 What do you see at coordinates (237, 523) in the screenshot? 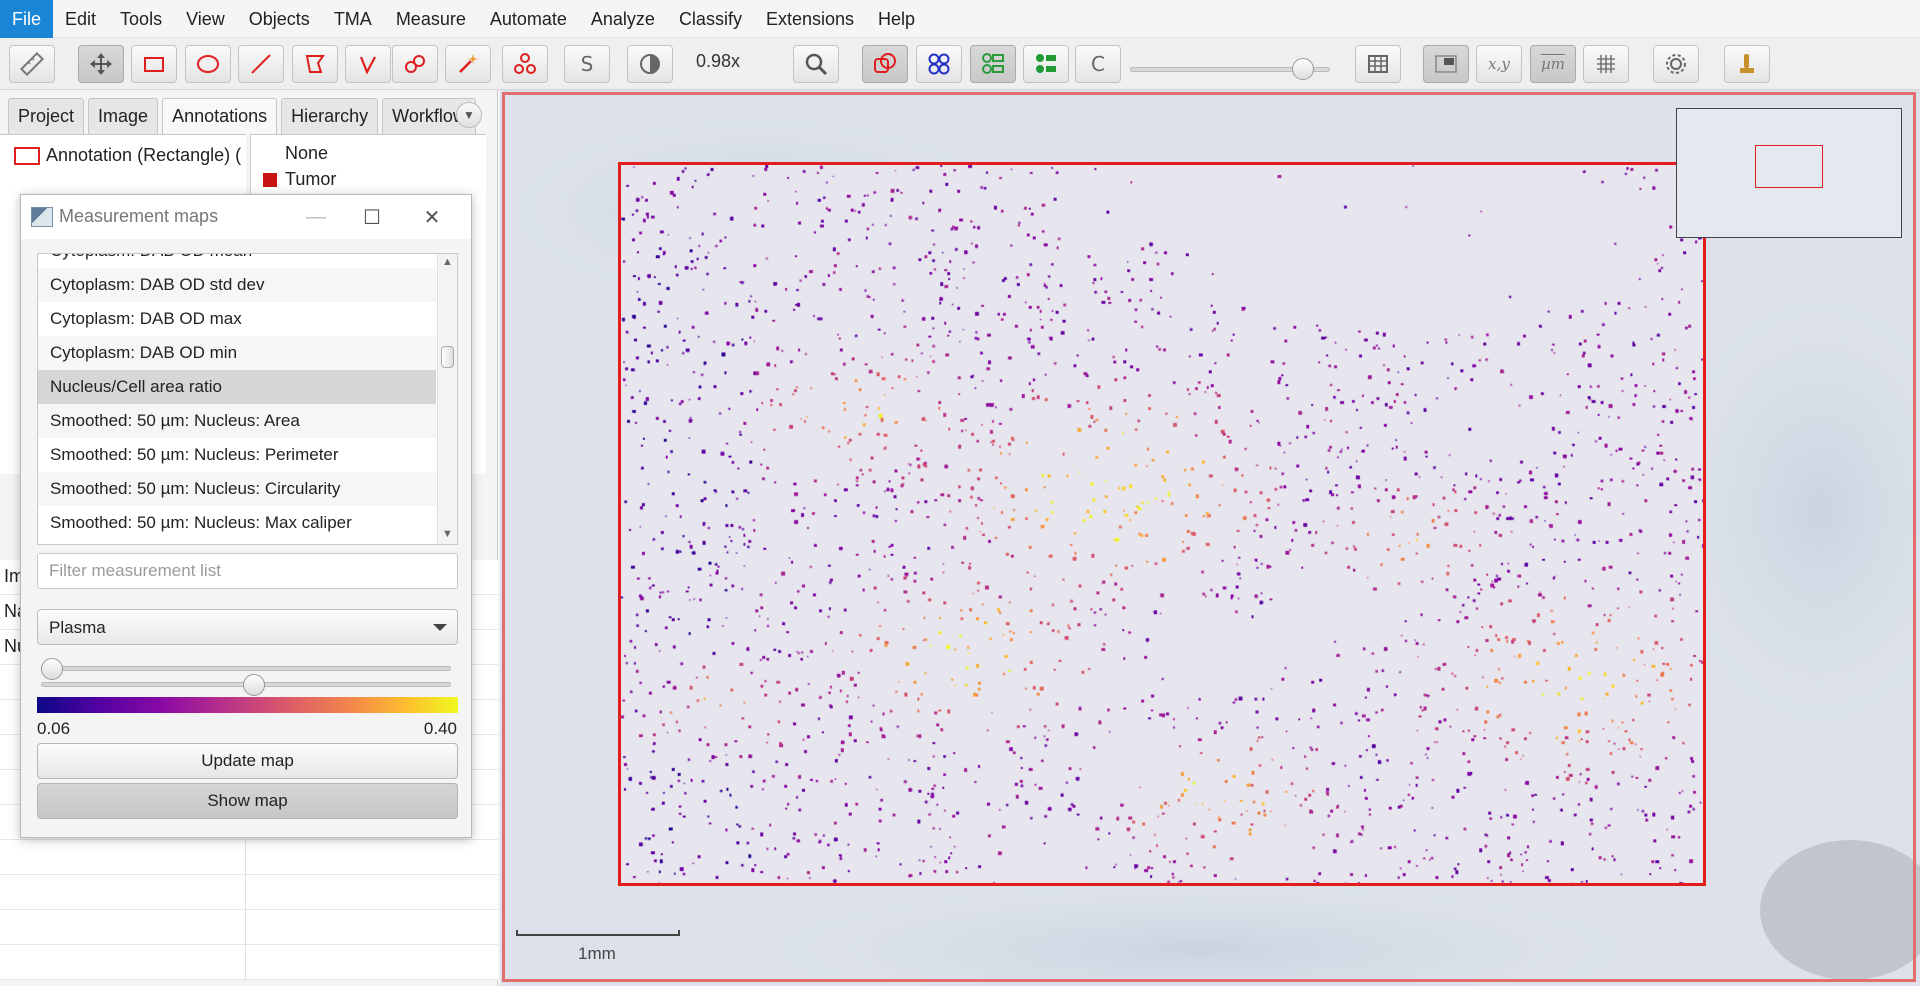
I see `list-item: Smoothed: 50 µm: Nucleus: Max caliper` at bounding box center [237, 523].